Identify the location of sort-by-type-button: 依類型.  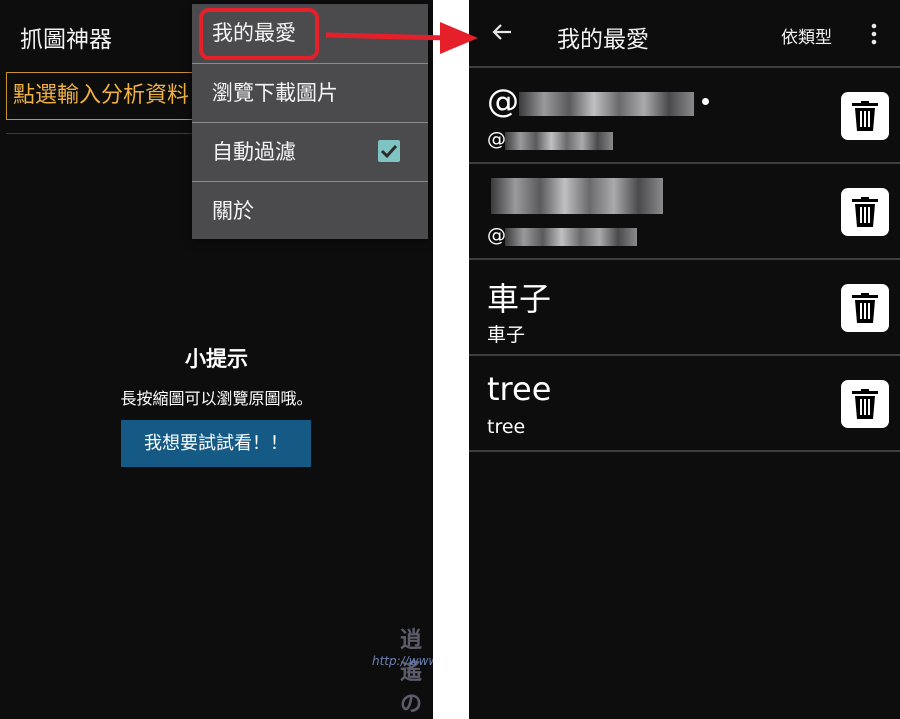
(806, 35).